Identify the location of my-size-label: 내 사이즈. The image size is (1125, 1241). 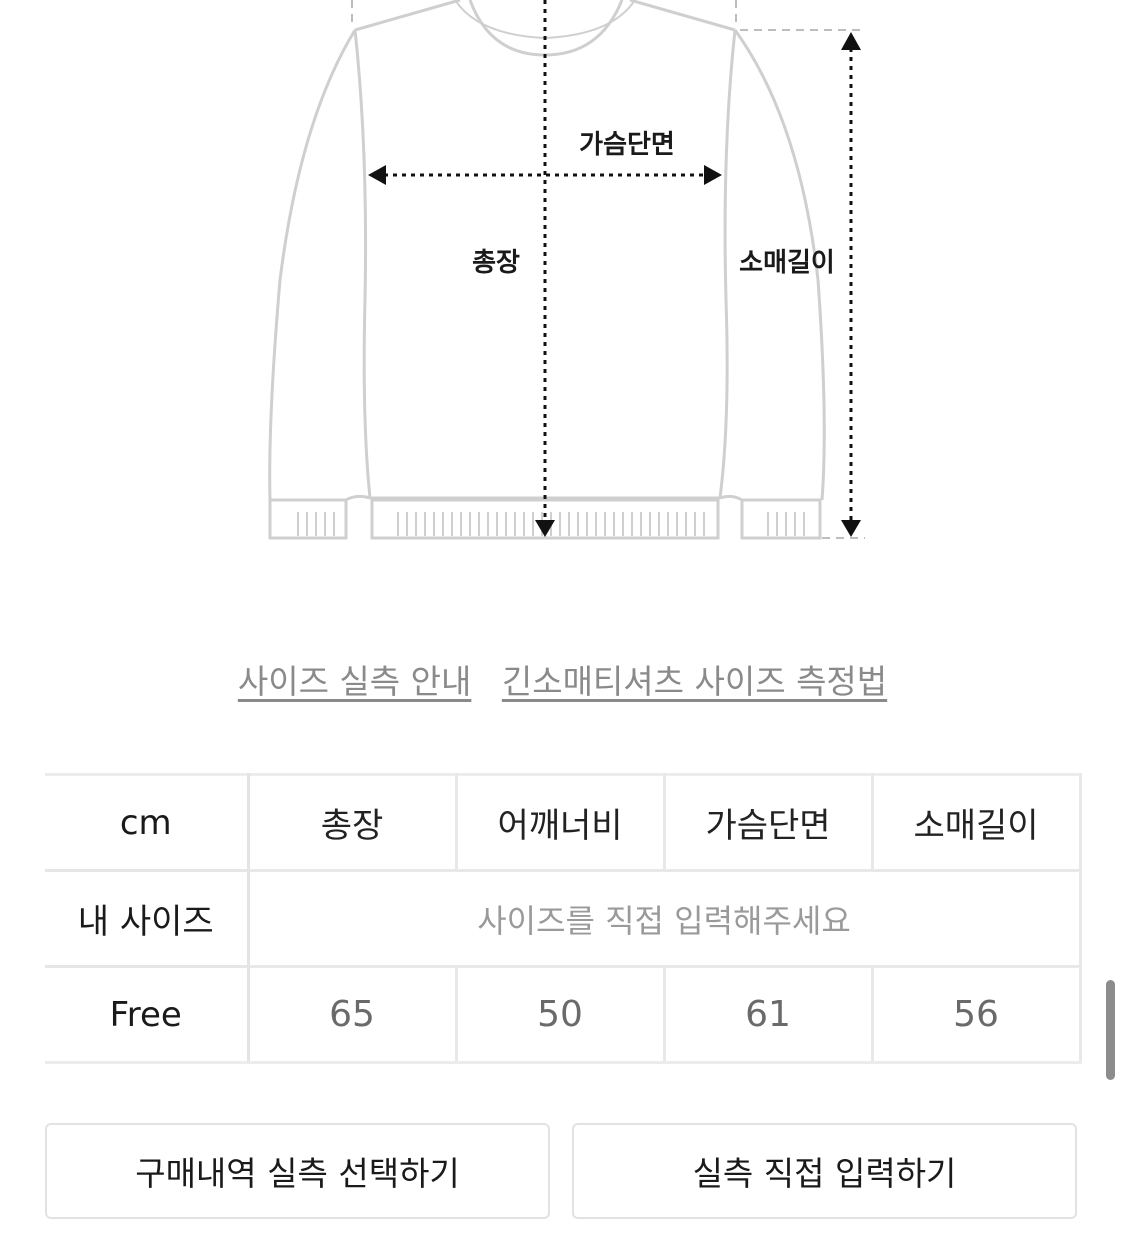
(147, 918).